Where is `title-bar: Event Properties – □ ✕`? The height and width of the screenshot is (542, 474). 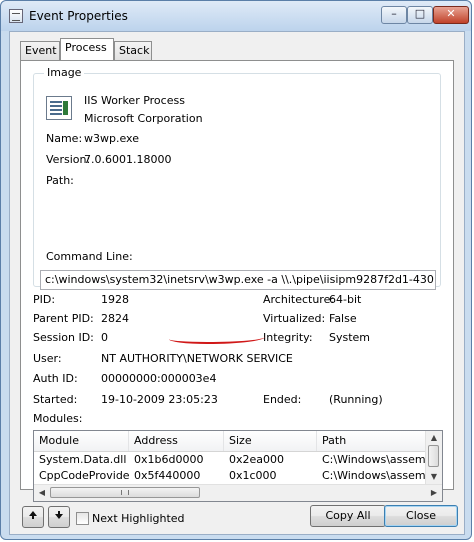 title-bar: Event Properties – □ ✕ is located at coordinates (236, 16).